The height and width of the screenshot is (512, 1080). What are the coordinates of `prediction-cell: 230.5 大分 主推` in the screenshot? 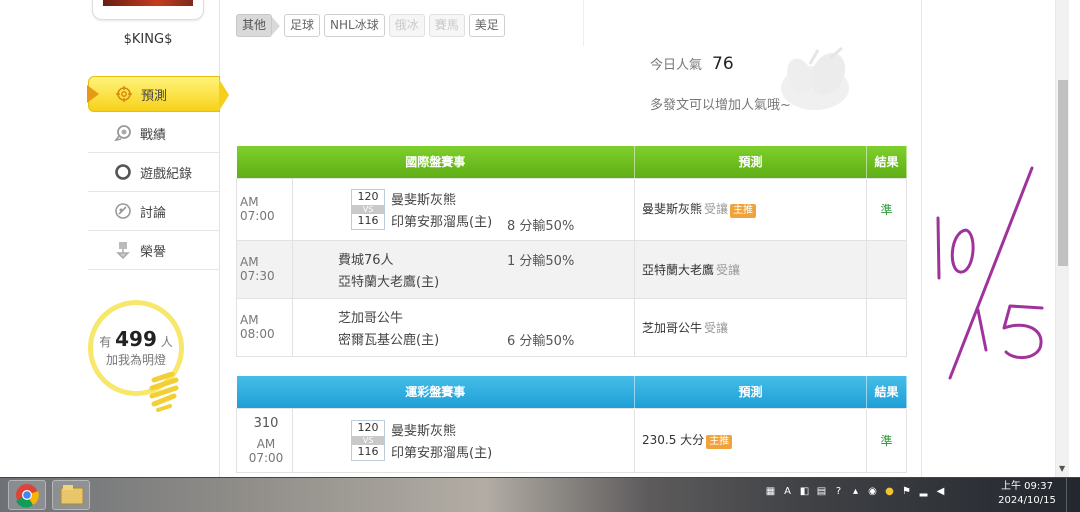 It's located at (751, 440).